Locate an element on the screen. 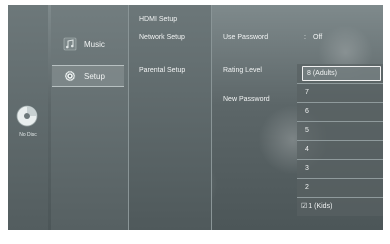  rating-option: 6 is located at coordinates (340, 111).